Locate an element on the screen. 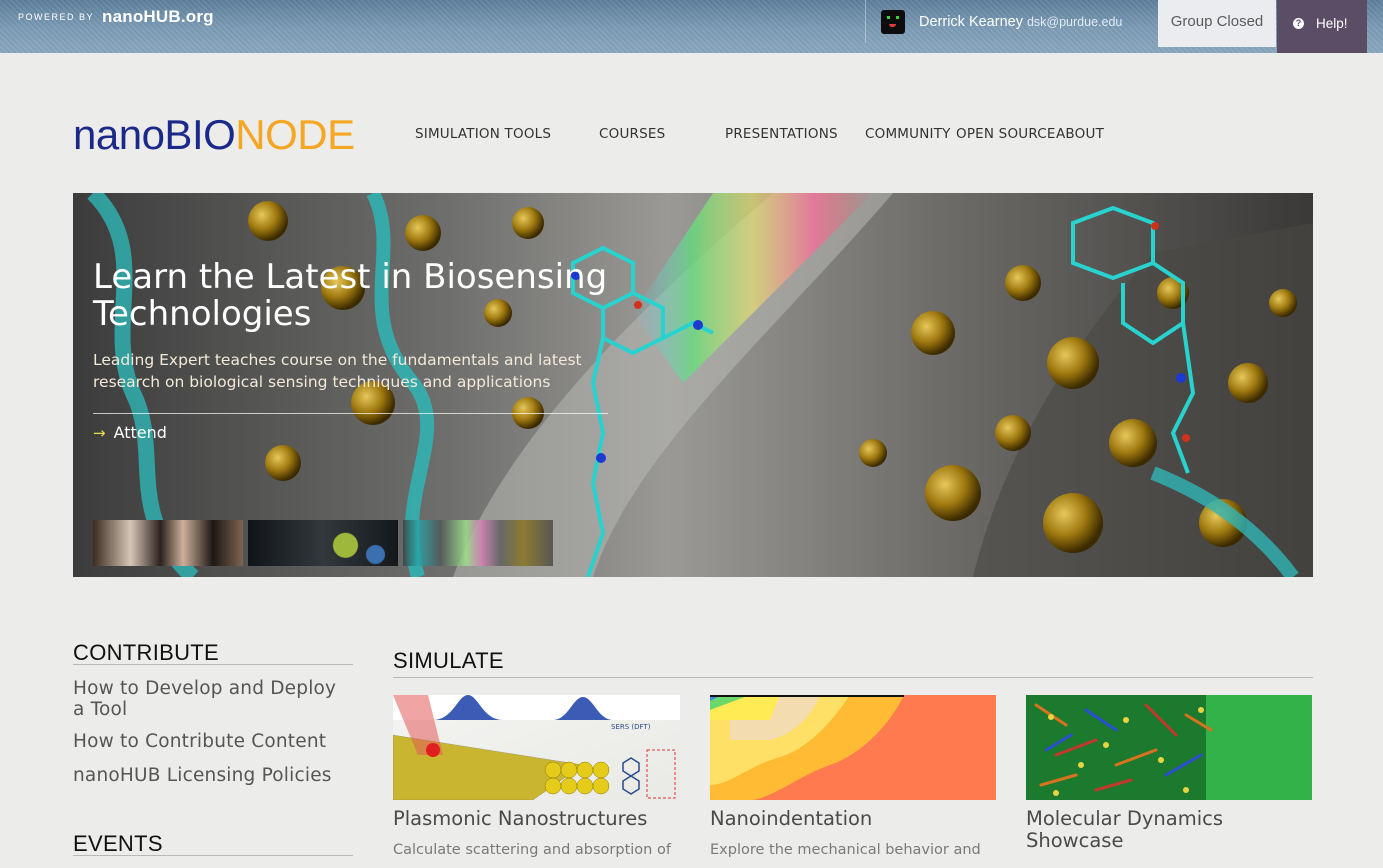 The height and width of the screenshot is (868, 1383). attend-label: Attend is located at coordinates (140, 432).